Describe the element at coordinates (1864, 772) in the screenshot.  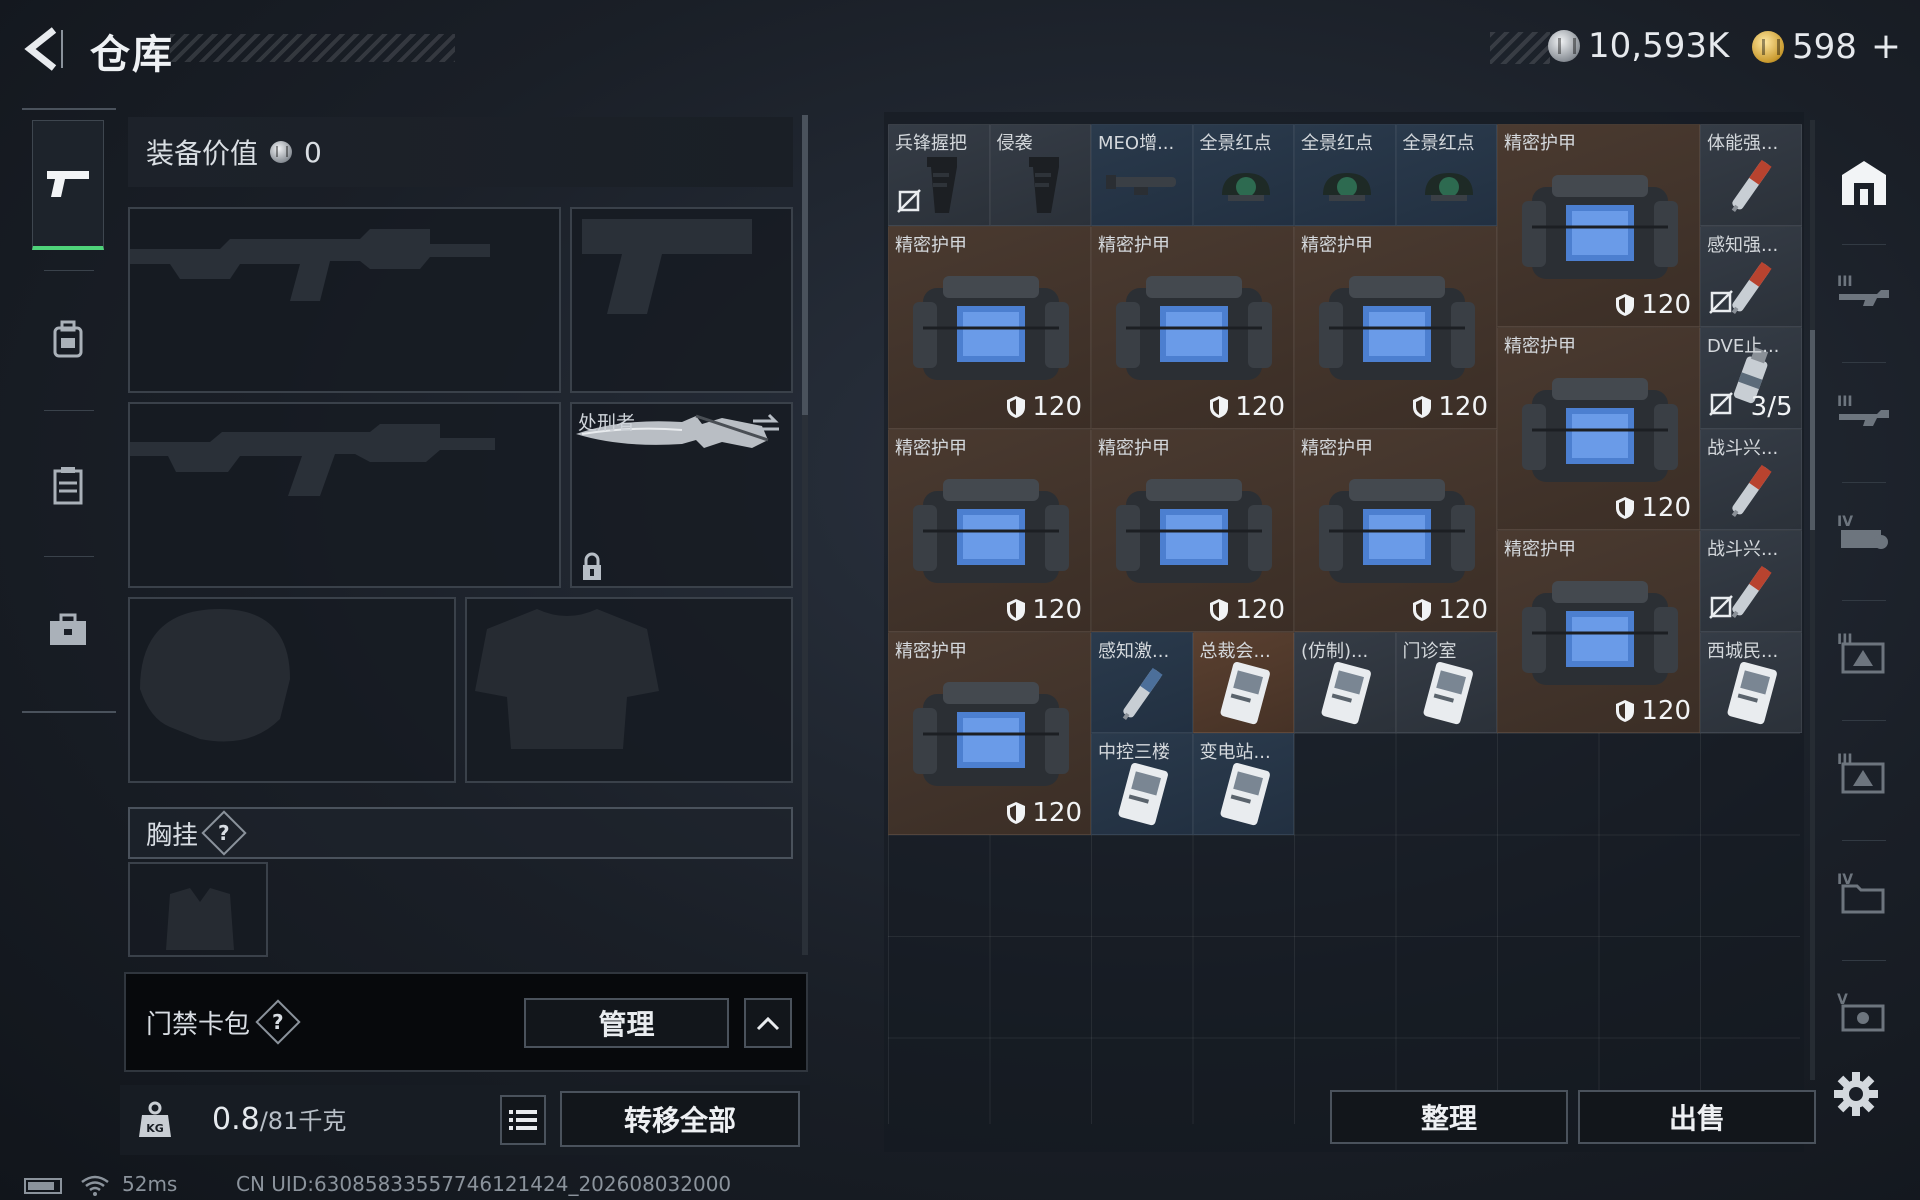
I see `storage-tab-6: III` at that location.